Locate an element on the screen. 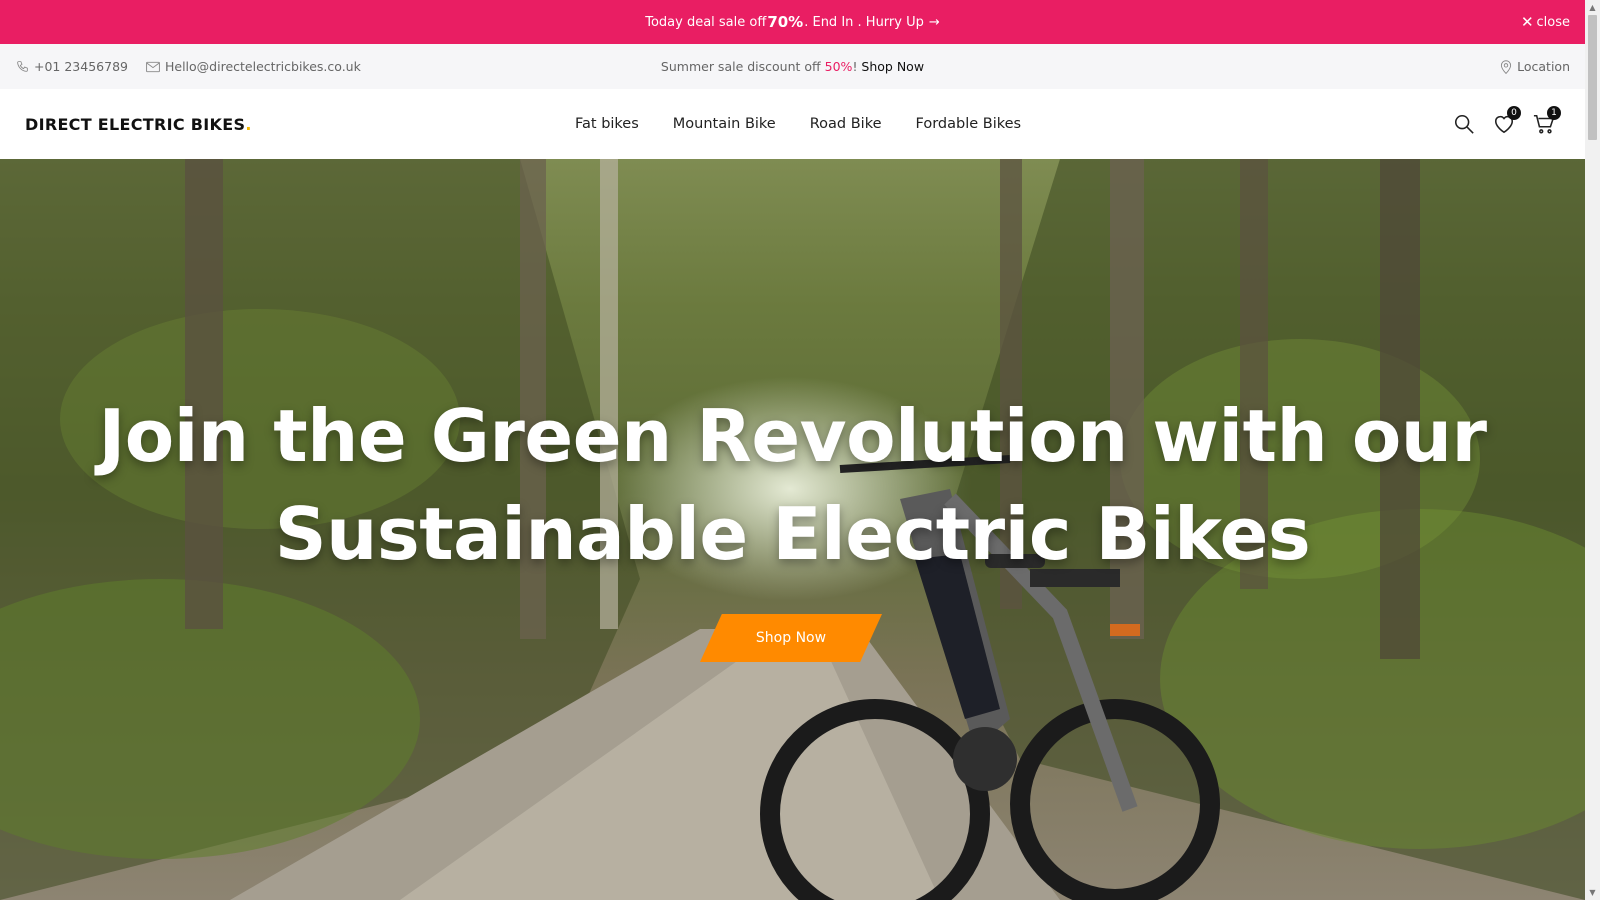  search-button is located at coordinates (1464, 124).